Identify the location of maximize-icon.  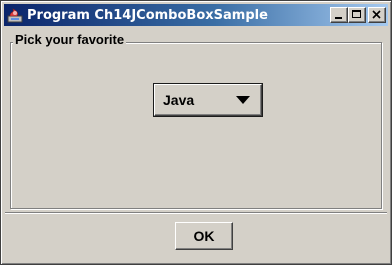
(357, 15).